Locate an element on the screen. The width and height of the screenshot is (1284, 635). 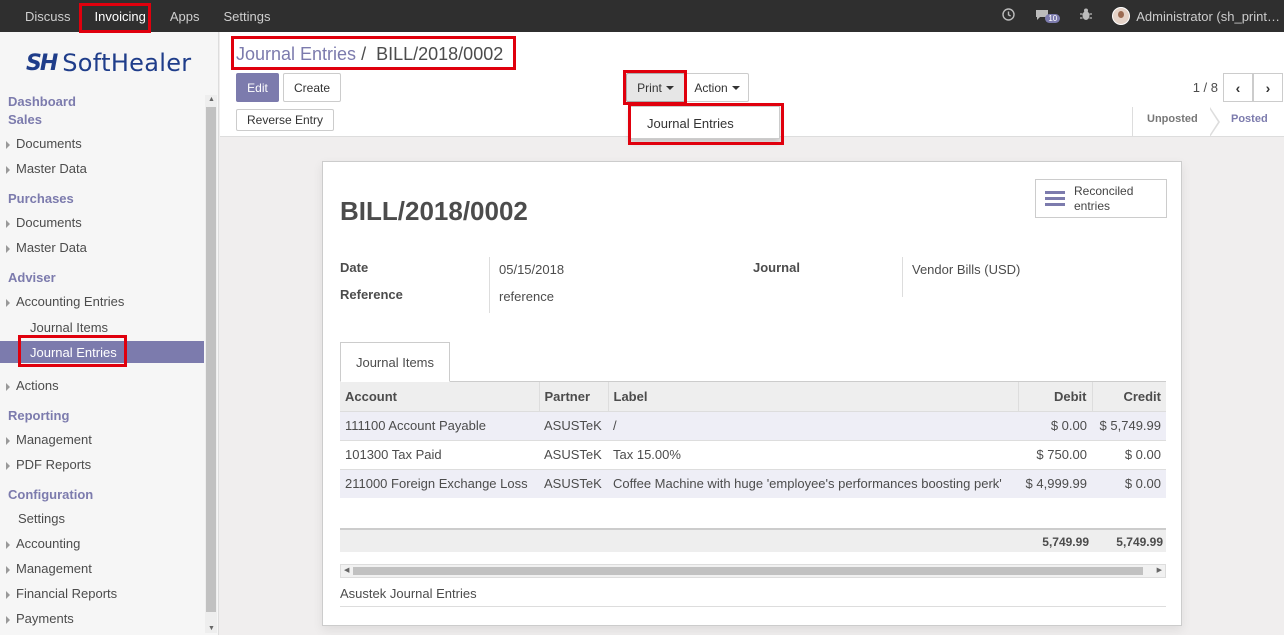
chevron-left-icon: ‹ is located at coordinates (1238, 87).